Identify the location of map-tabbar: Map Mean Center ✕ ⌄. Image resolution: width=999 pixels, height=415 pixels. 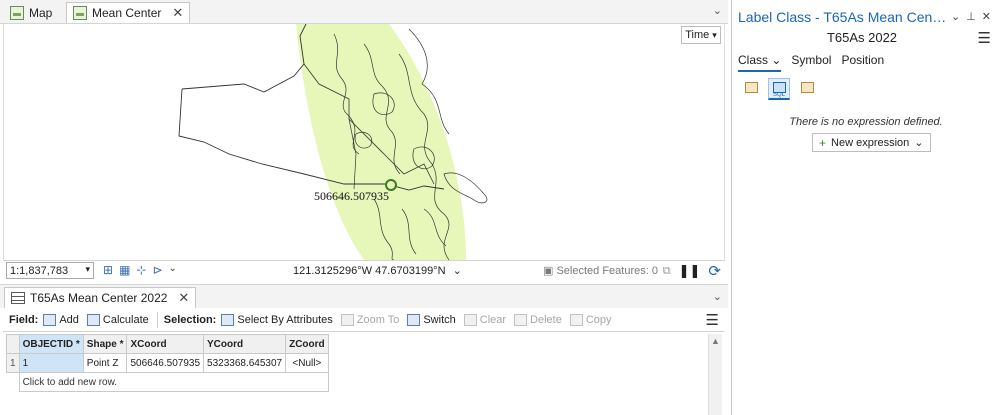
(364, 12).